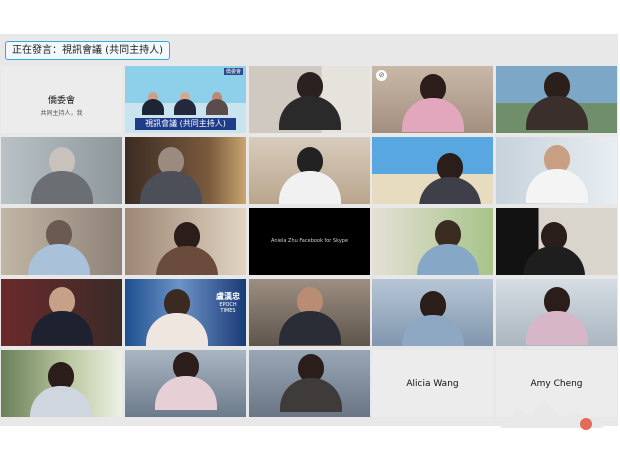  I want to click on participant-role: 共同主持人，我, so click(61, 113).